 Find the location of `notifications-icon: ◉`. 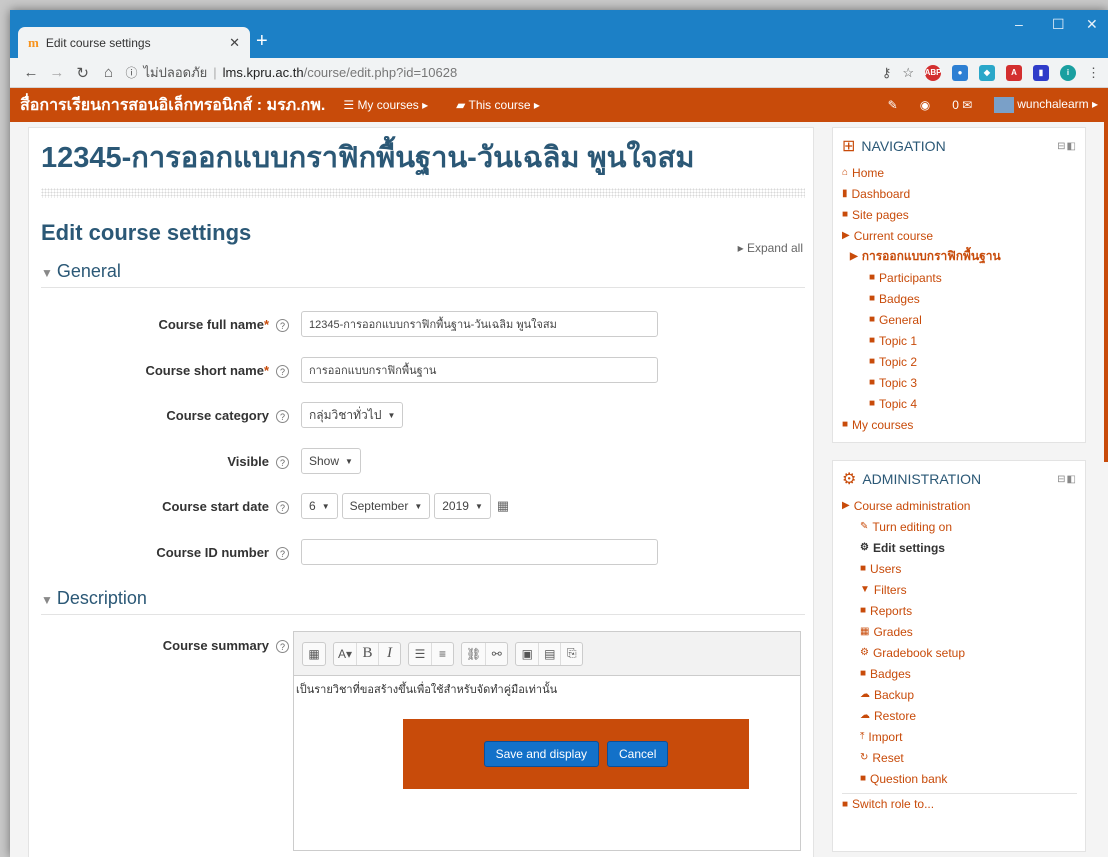

notifications-icon: ◉ is located at coordinates (925, 105).